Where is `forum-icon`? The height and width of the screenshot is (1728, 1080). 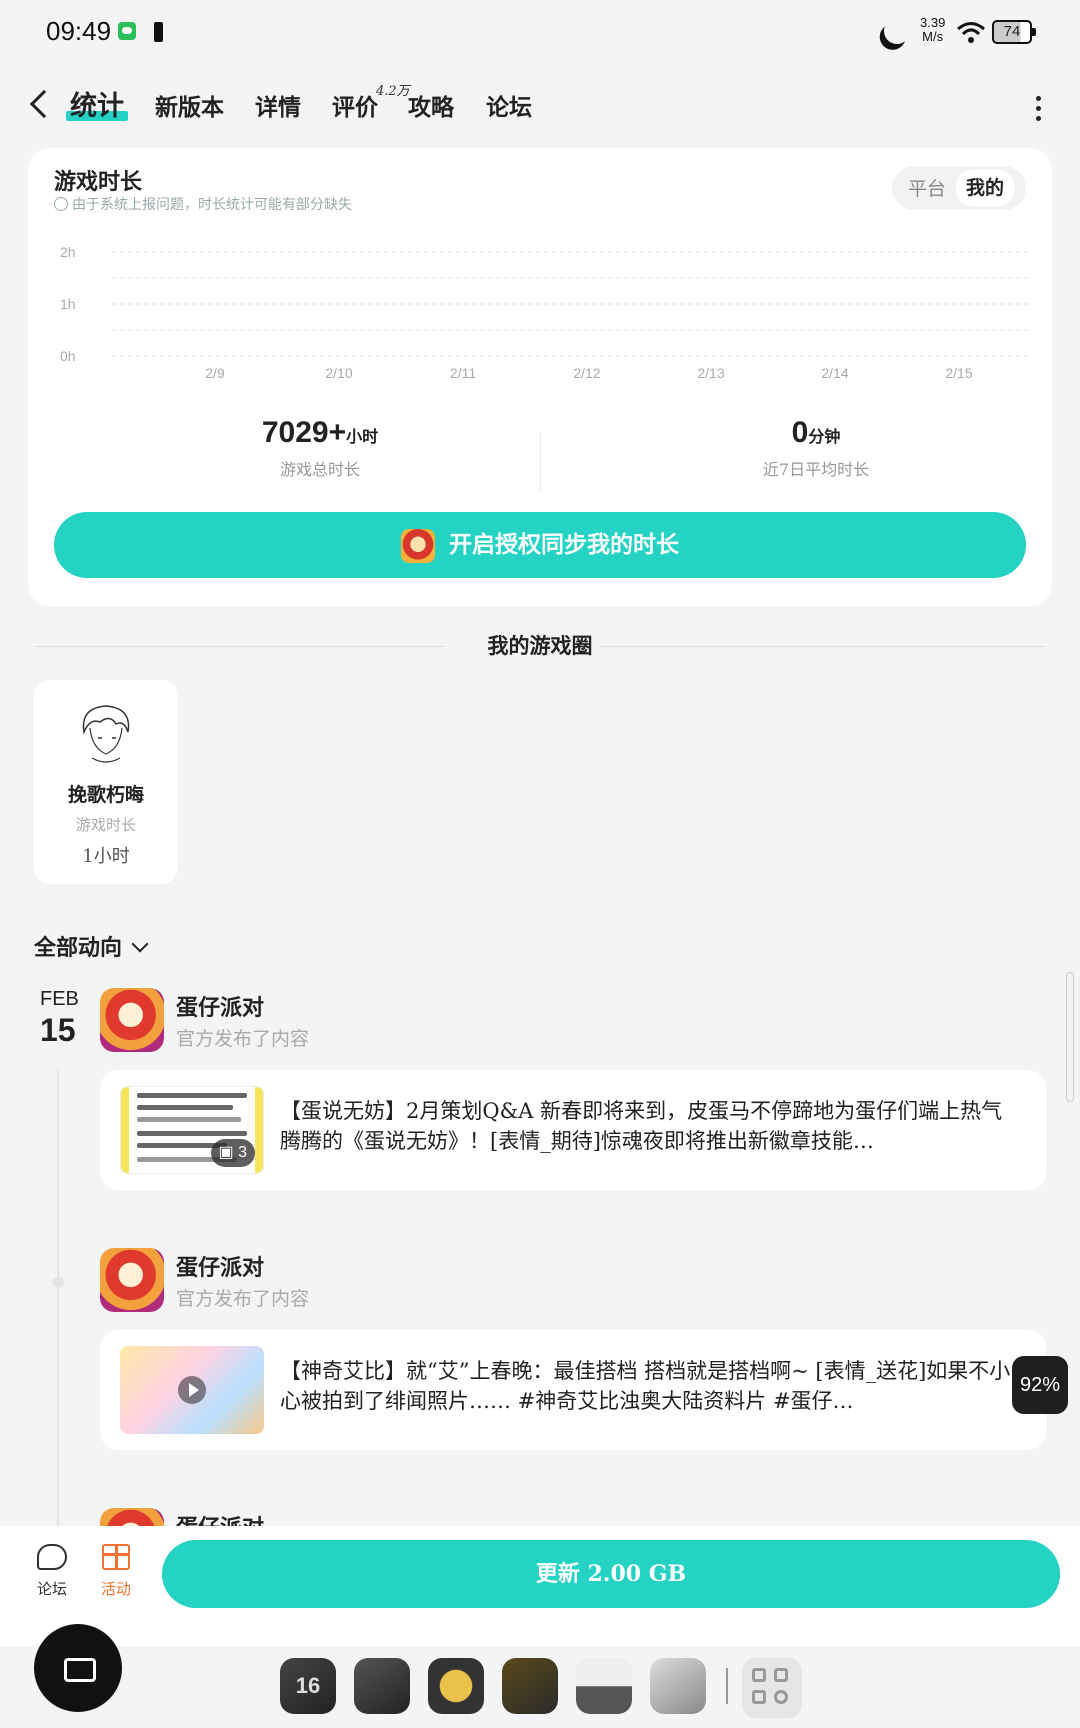 forum-icon is located at coordinates (52, 1557).